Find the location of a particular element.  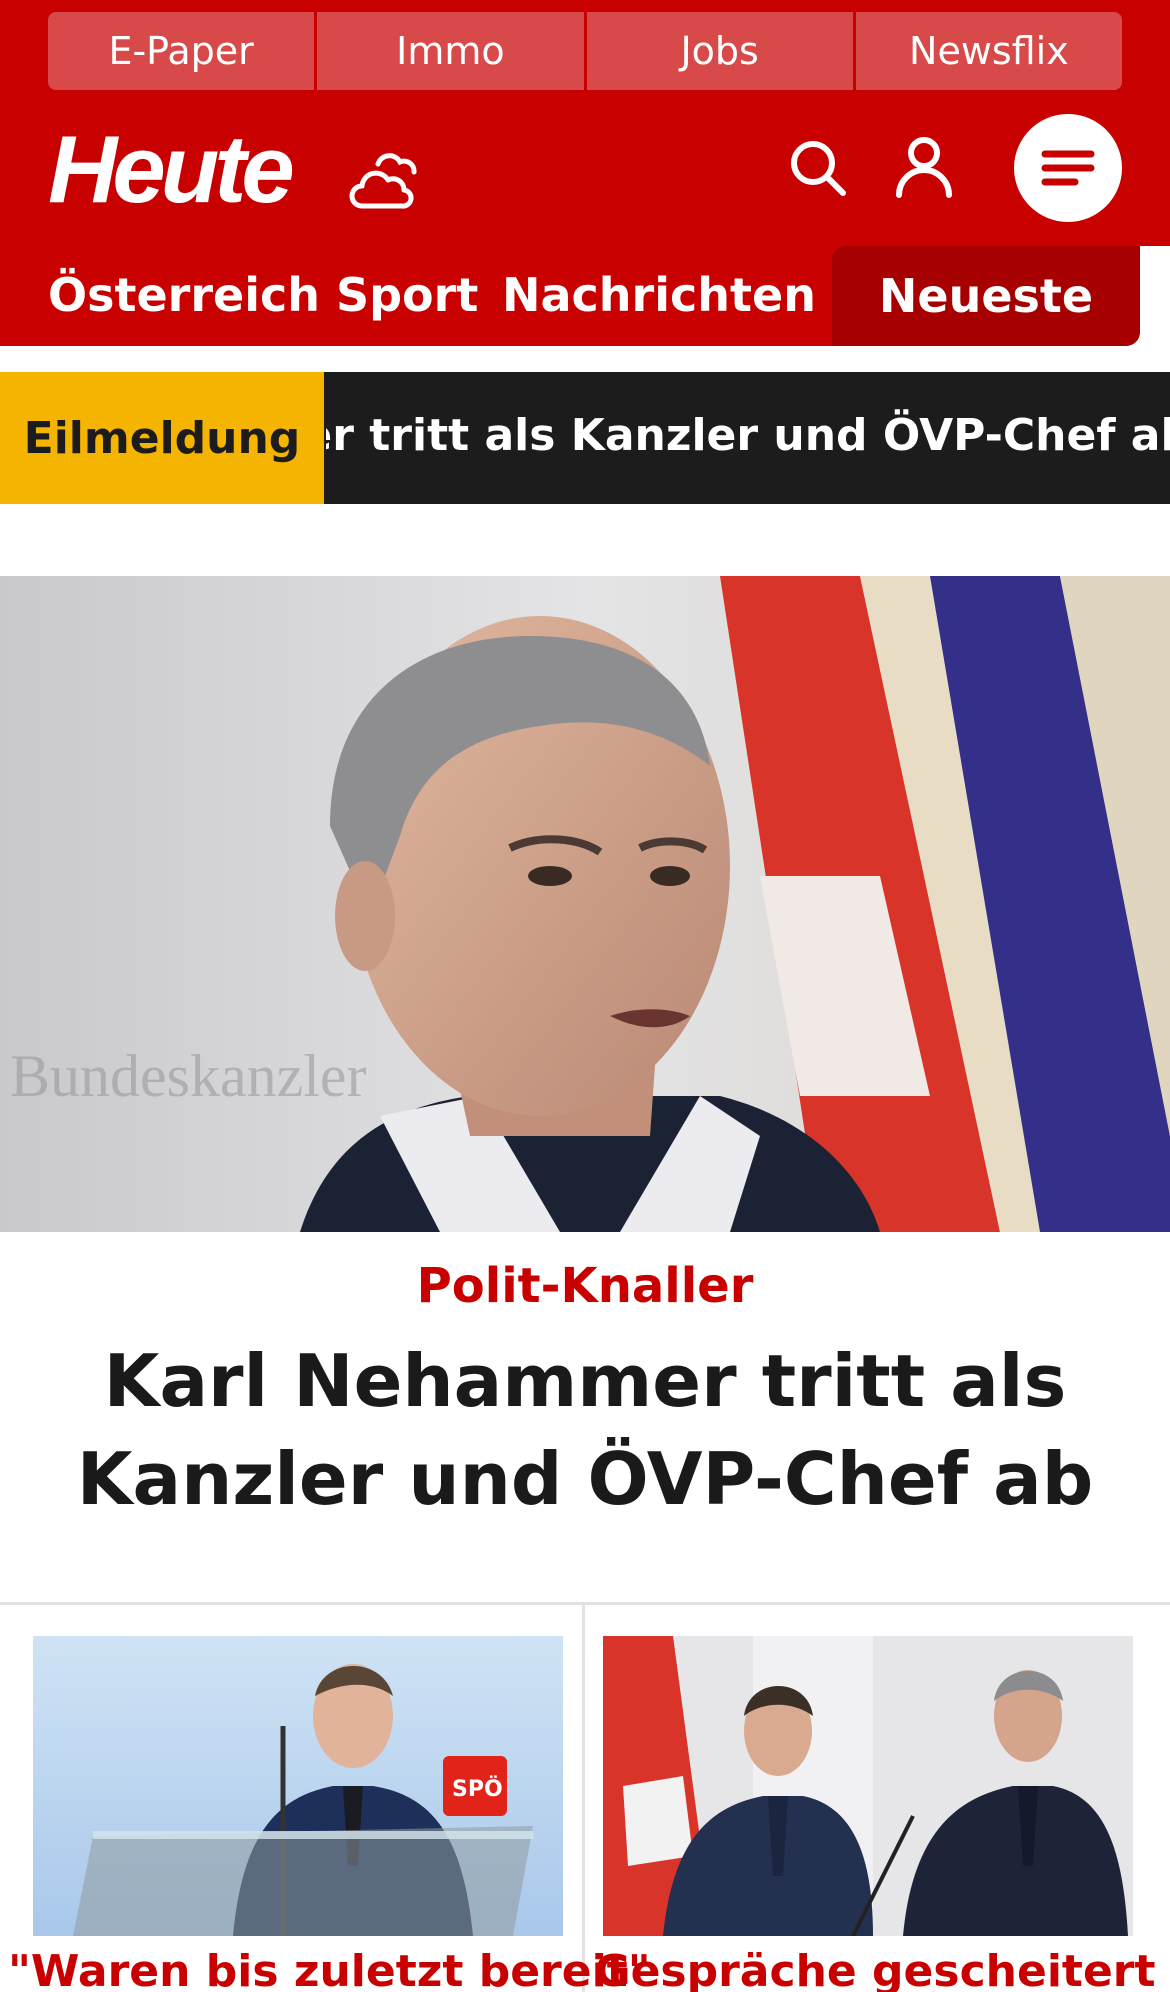

menu-button is located at coordinates (1068, 168).